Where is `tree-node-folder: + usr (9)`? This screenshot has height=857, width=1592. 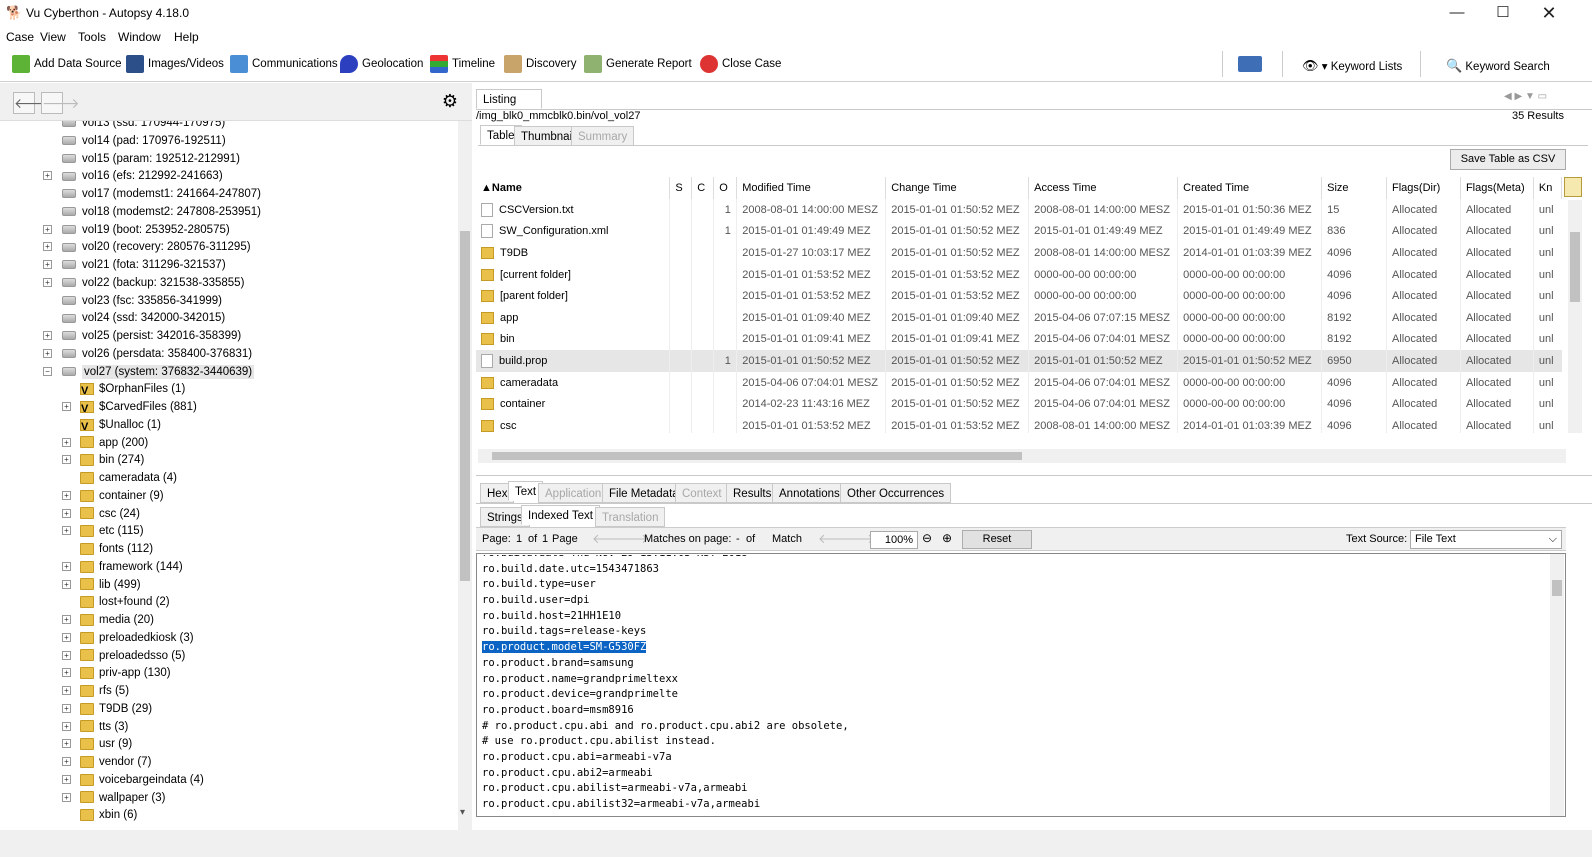
tree-node-folder: + usr (9) is located at coordinates (97, 744).